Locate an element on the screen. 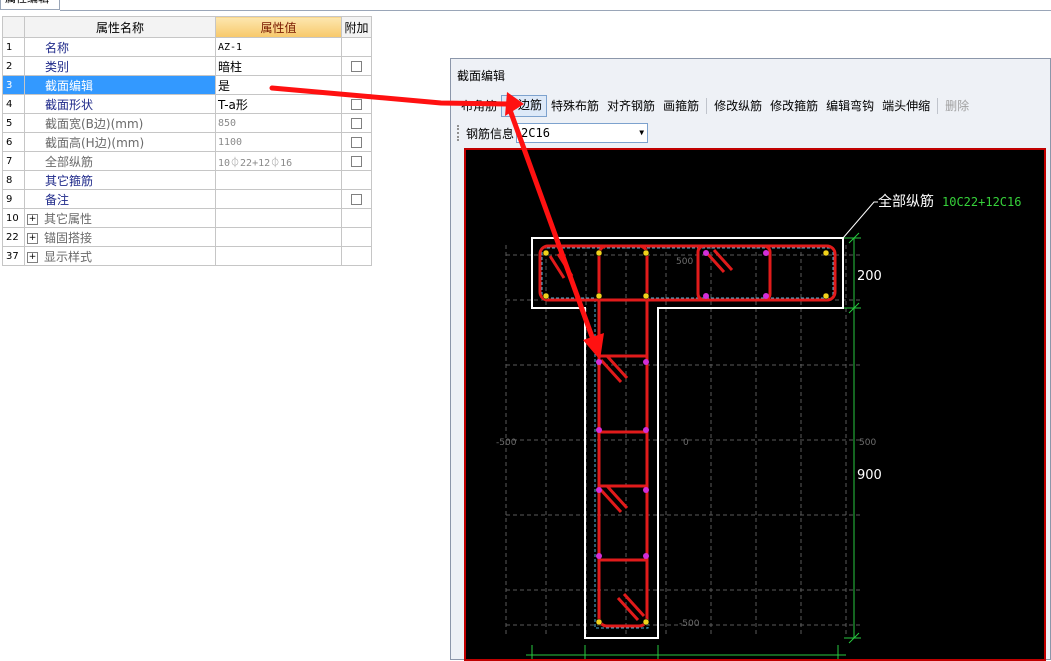 The width and height of the screenshot is (1051, 661). grid-row-value: AZ-1 is located at coordinates (278, 47).